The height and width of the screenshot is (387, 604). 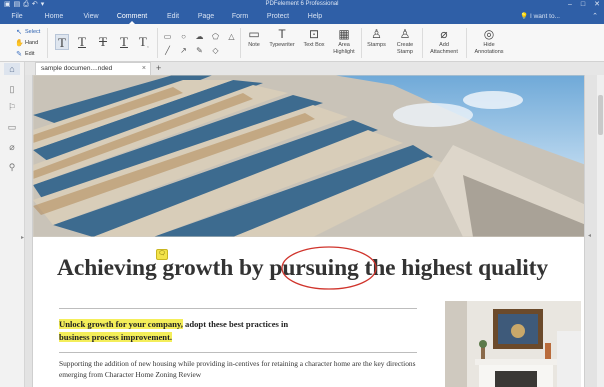 I want to click on bookmark-icon: ⚐, so click(x=12, y=107).